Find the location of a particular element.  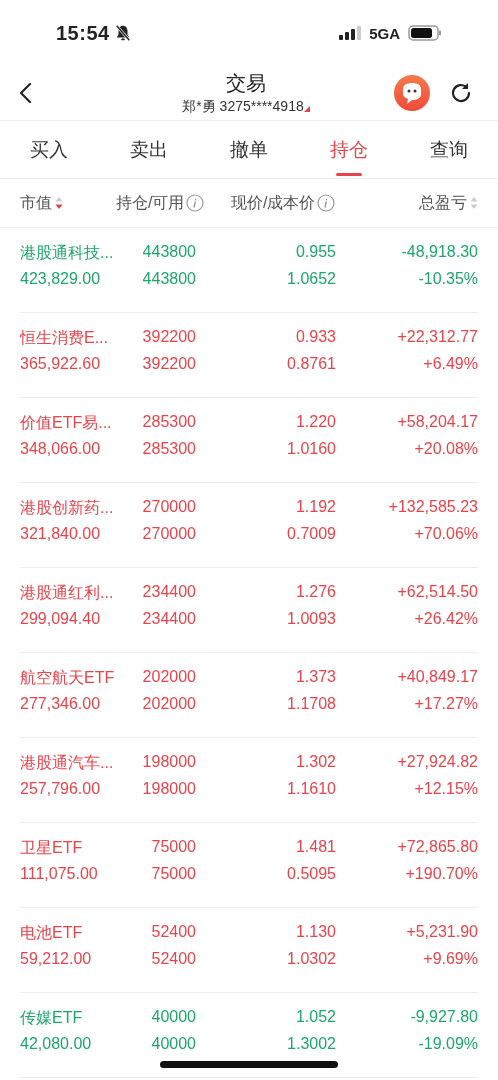

table-cell-text: -10.35% is located at coordinates (447, 279).